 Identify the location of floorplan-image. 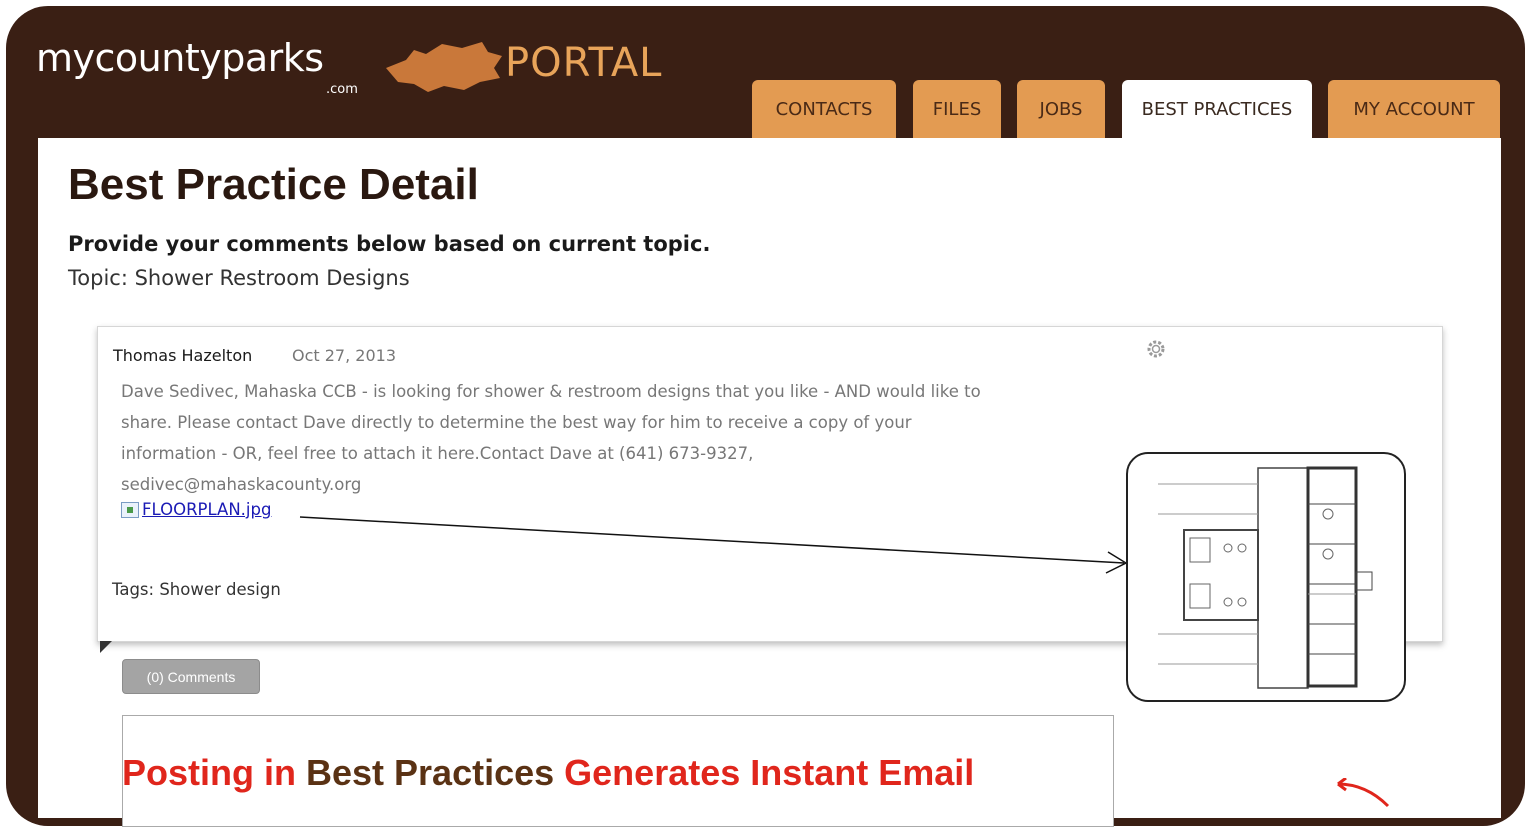
(1265, 577).